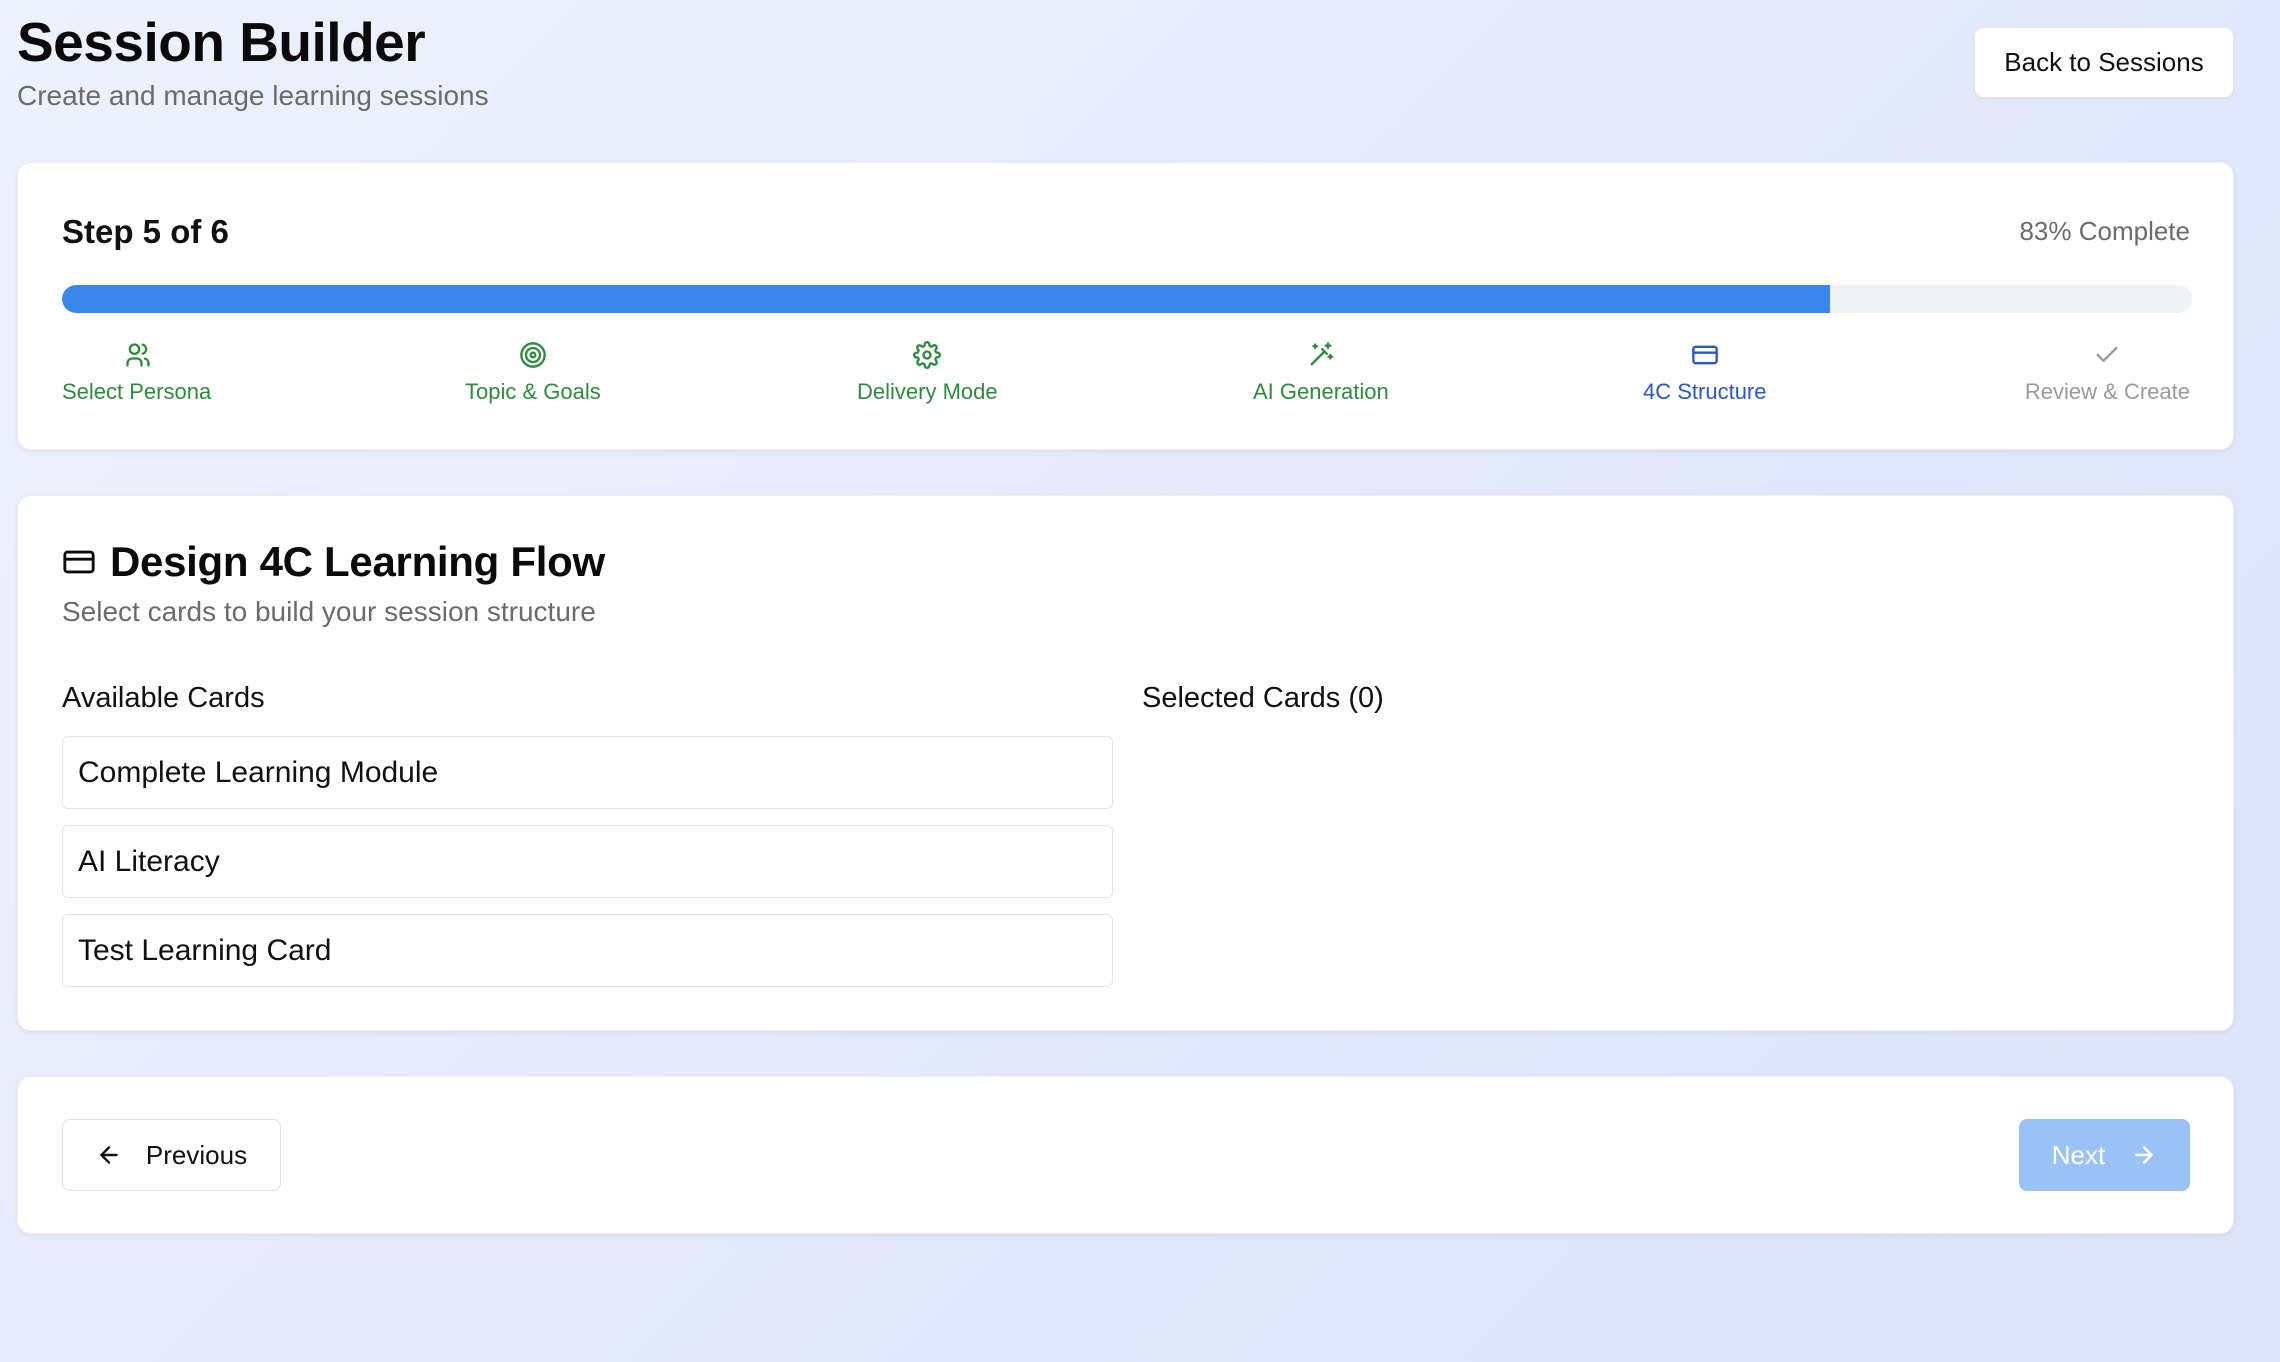 The width and height of the screenshot is (2280, 1362). Describe the element at coordinates (357, 561) in the screenshot. I see `flow-title: Design 4C Learning Flow` at that location.